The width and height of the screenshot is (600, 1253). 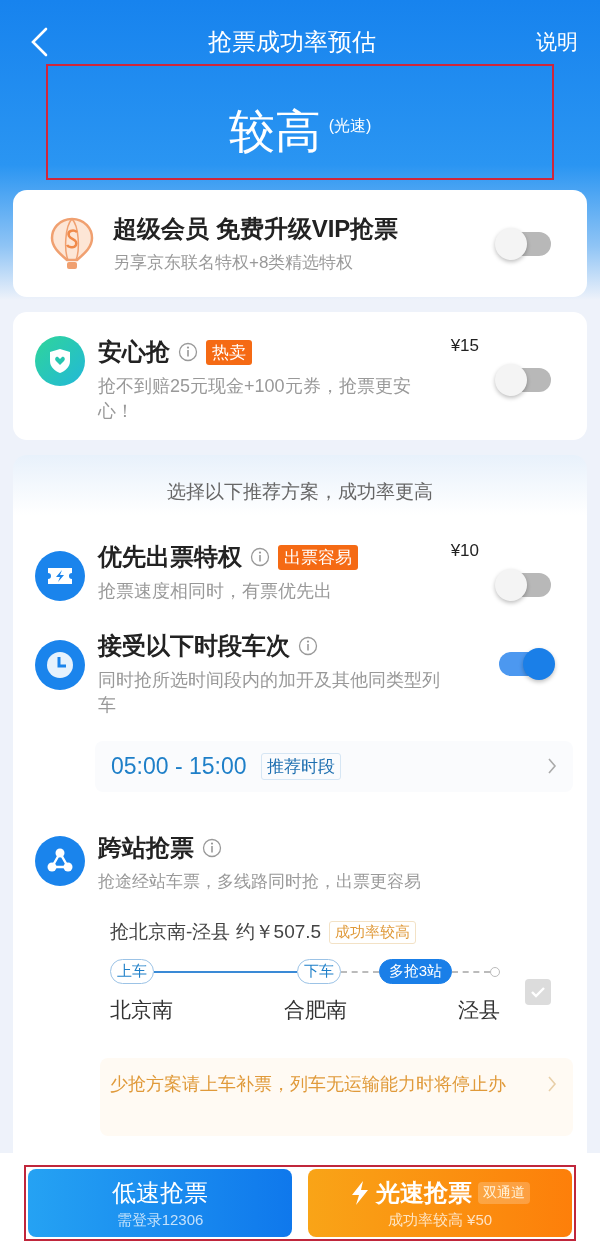 I want to click on route-fare: 抢北京南-泾县 约￥507.5, so click(x=216, y=932).